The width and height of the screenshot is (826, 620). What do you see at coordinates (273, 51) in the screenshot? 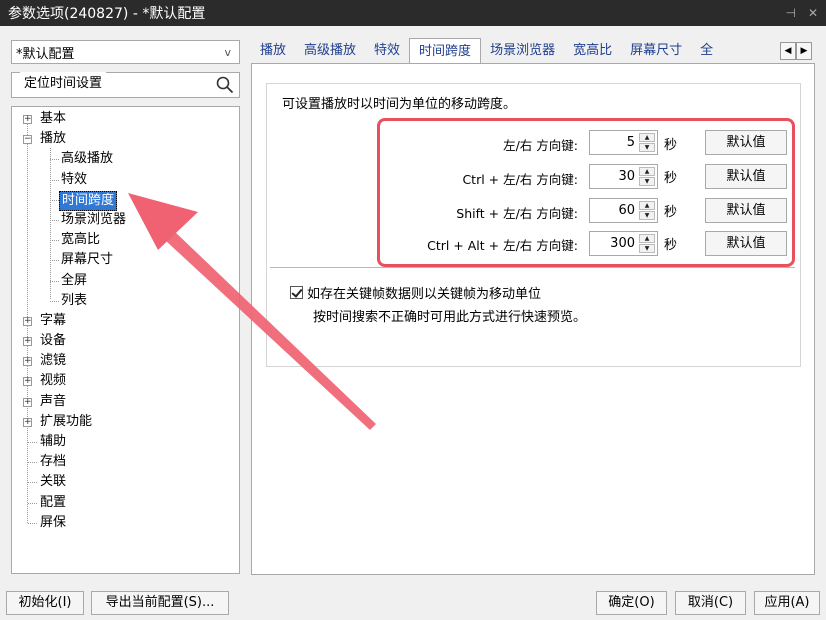
I see `tab-playback: 播放` at bounding box center [273, 51].